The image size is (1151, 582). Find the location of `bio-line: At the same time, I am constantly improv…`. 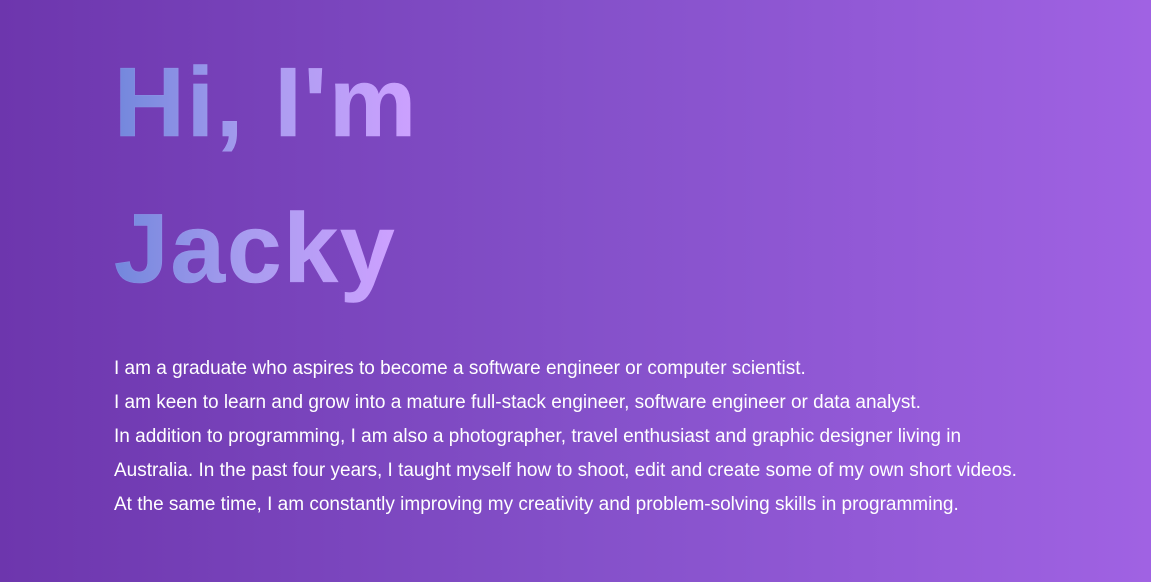

bio-line: At the same time, I am constantly improv… is located at coordinates (536, 504).